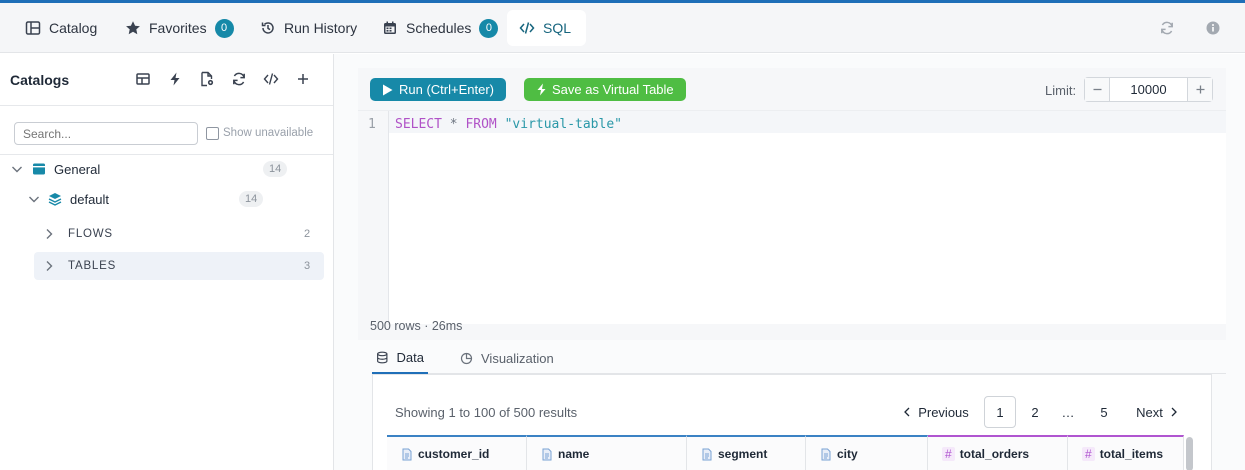  I want to click on tab-run-history: Run History, so click(308, 28).